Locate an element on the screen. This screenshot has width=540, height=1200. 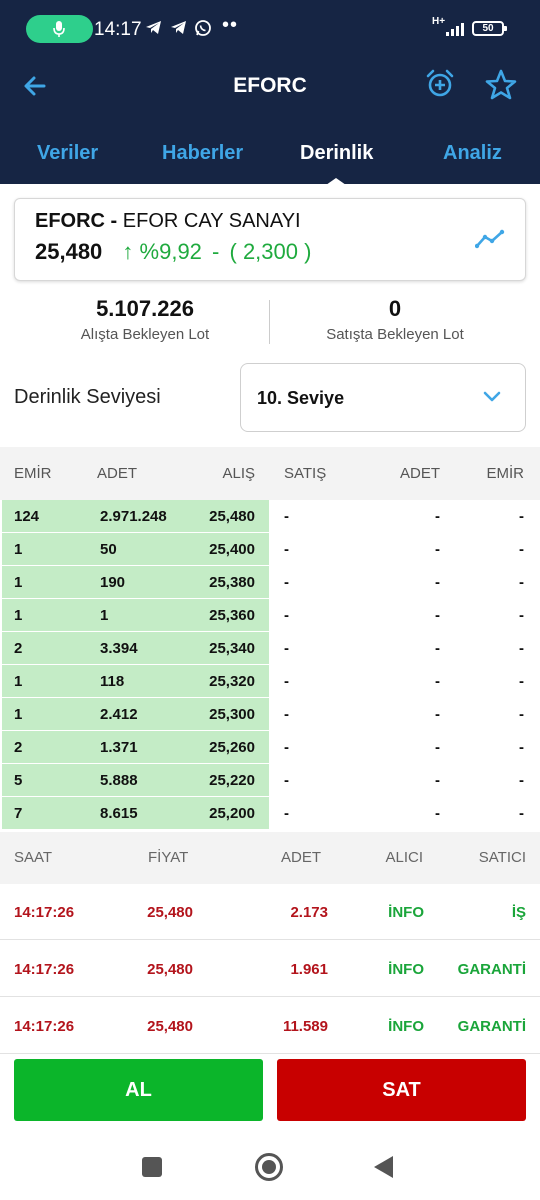
nav-back-icon is located at coordinates (383, 1167).